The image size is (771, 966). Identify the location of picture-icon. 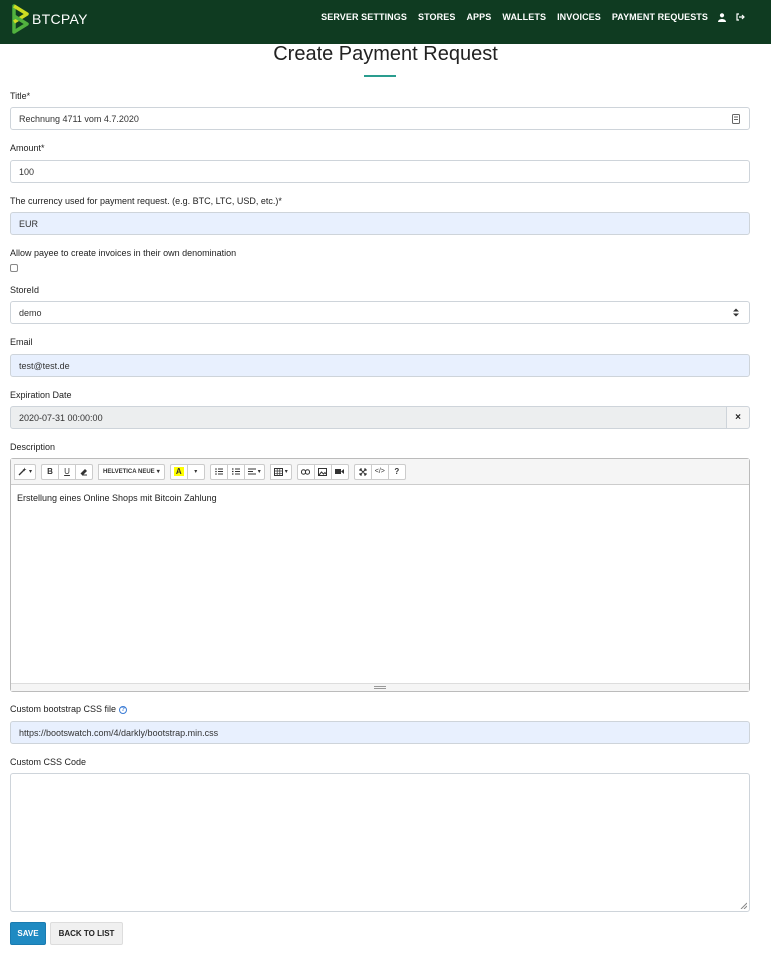
(322, 471).